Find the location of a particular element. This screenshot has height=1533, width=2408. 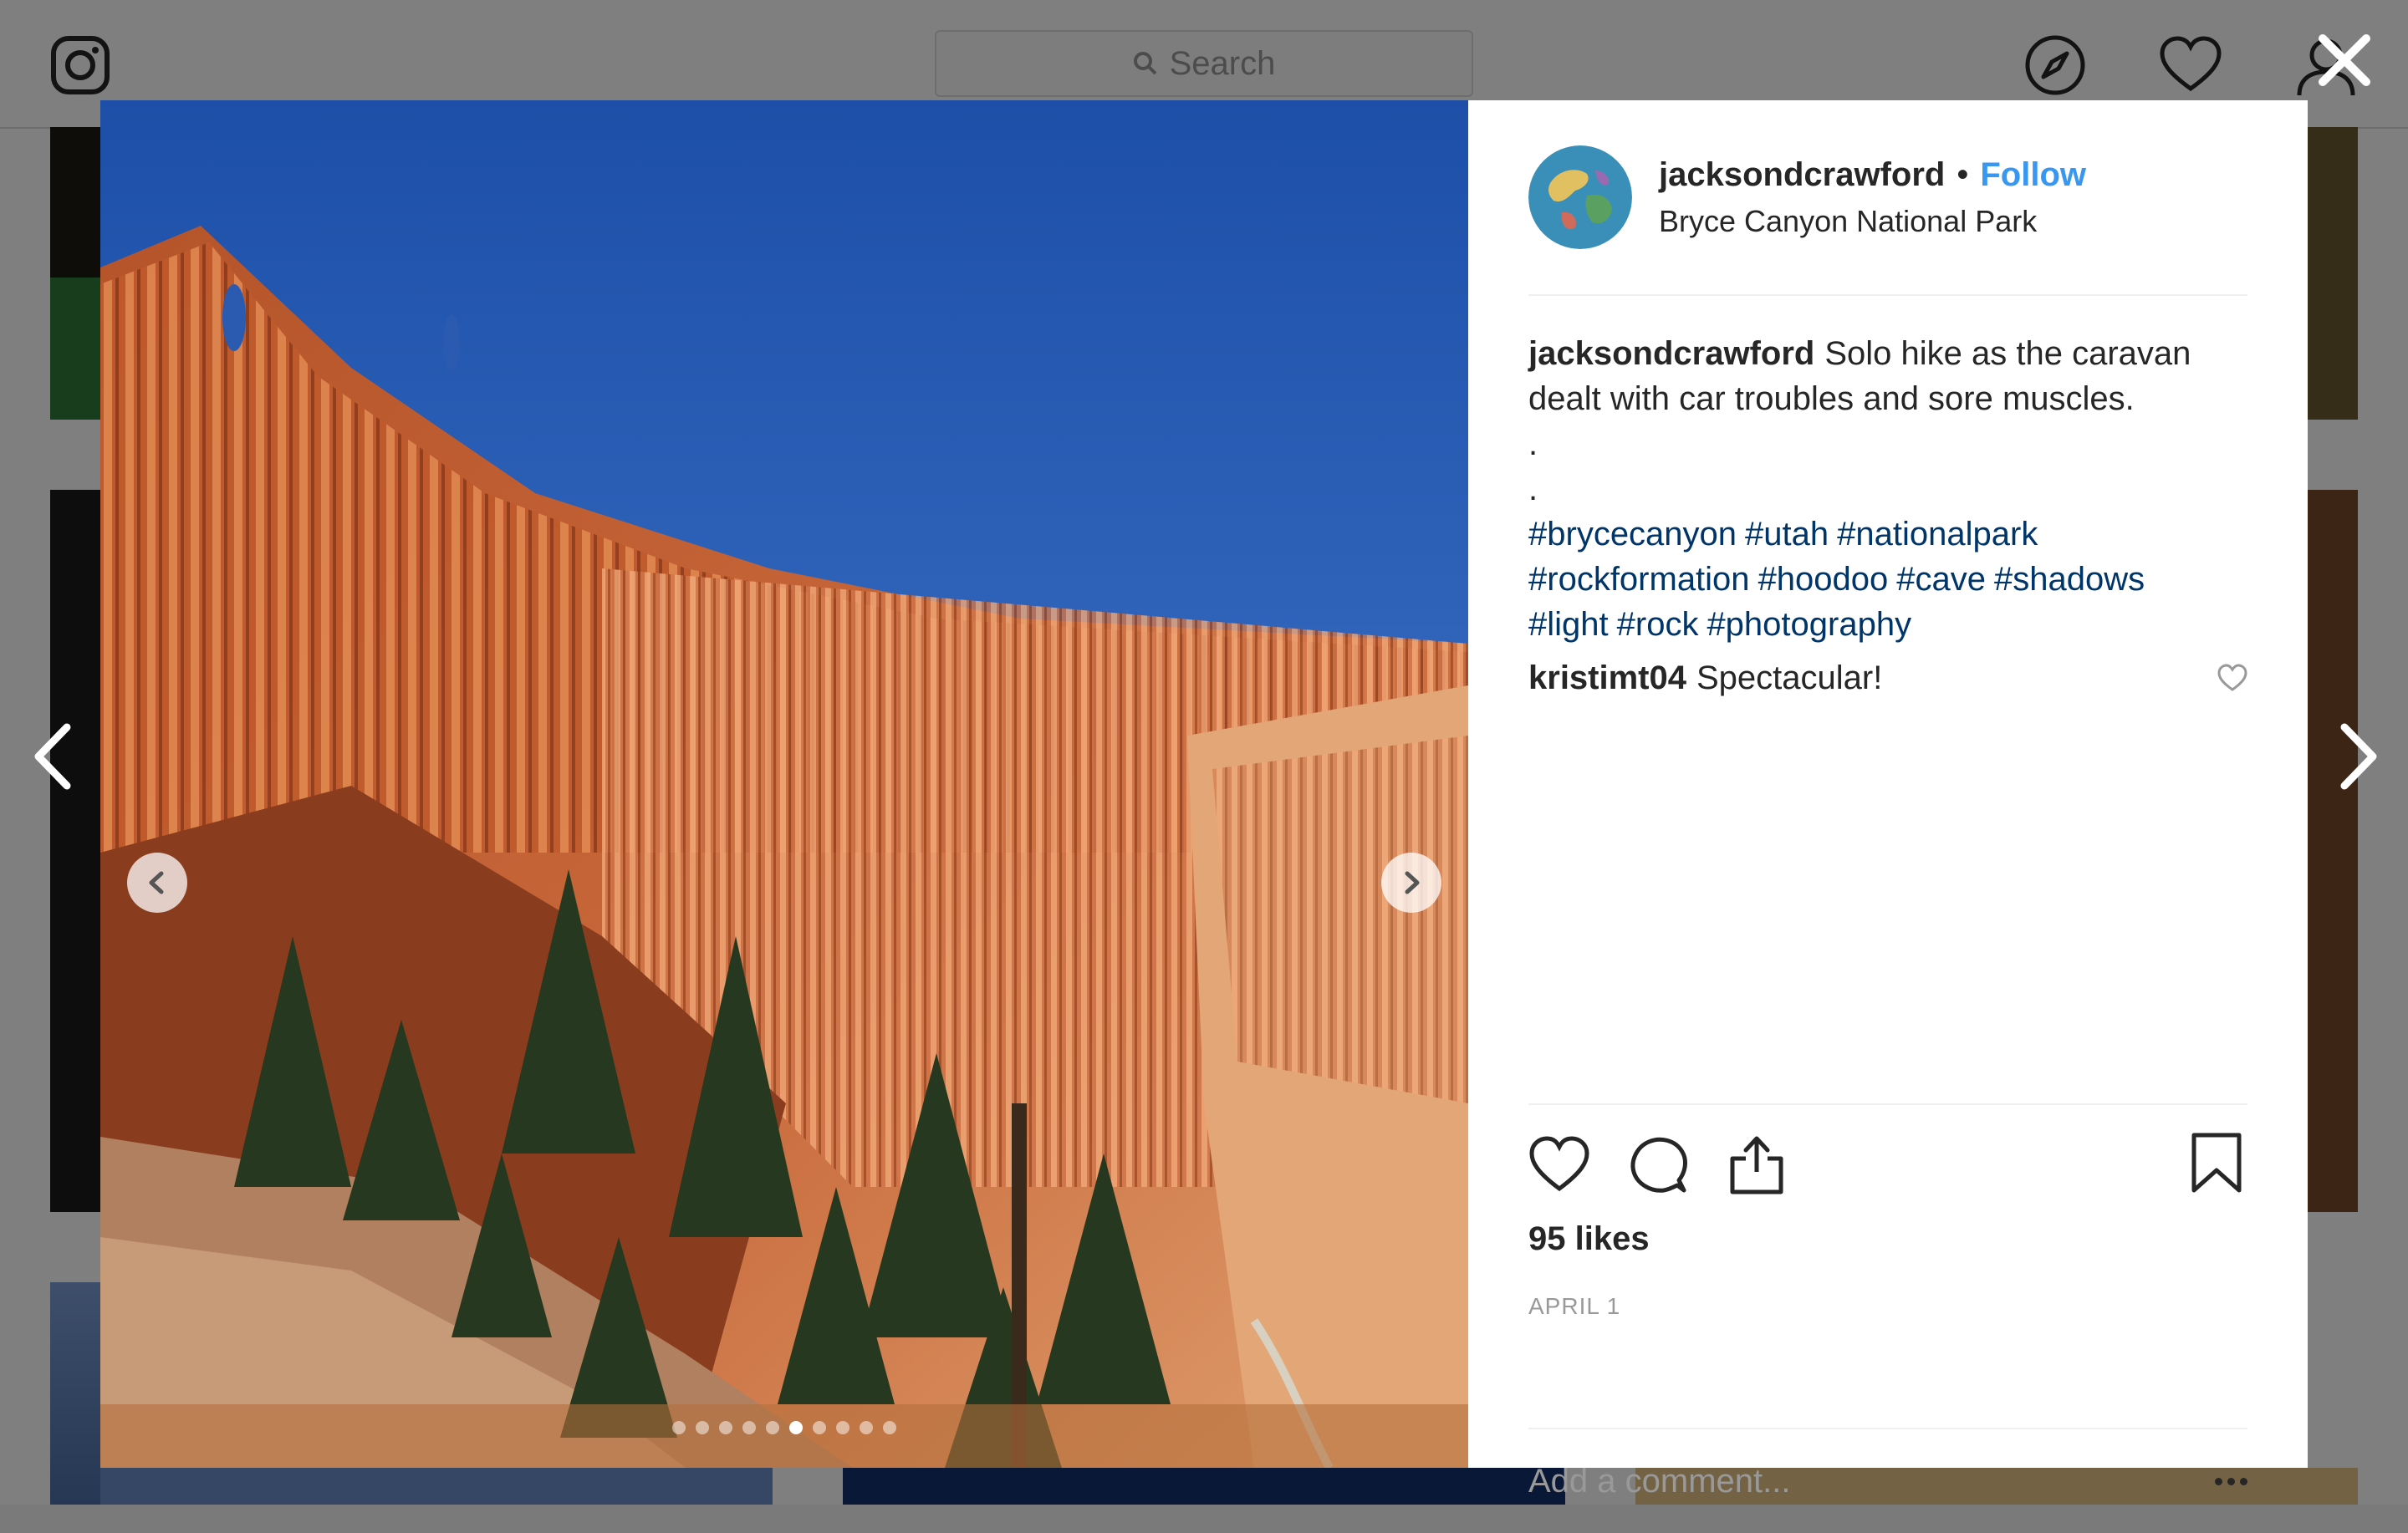

more-options-icon is located at coordinates (2231, 1481).